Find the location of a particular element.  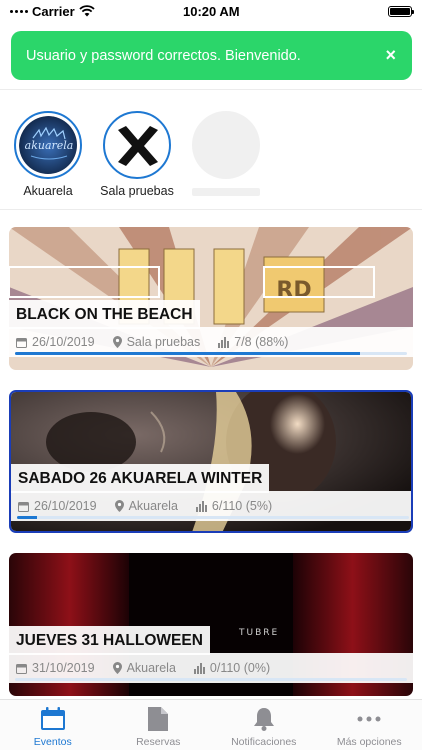

event-title: SABADO 26 AKUARELA WINTER is located at coordinates (140, 478).